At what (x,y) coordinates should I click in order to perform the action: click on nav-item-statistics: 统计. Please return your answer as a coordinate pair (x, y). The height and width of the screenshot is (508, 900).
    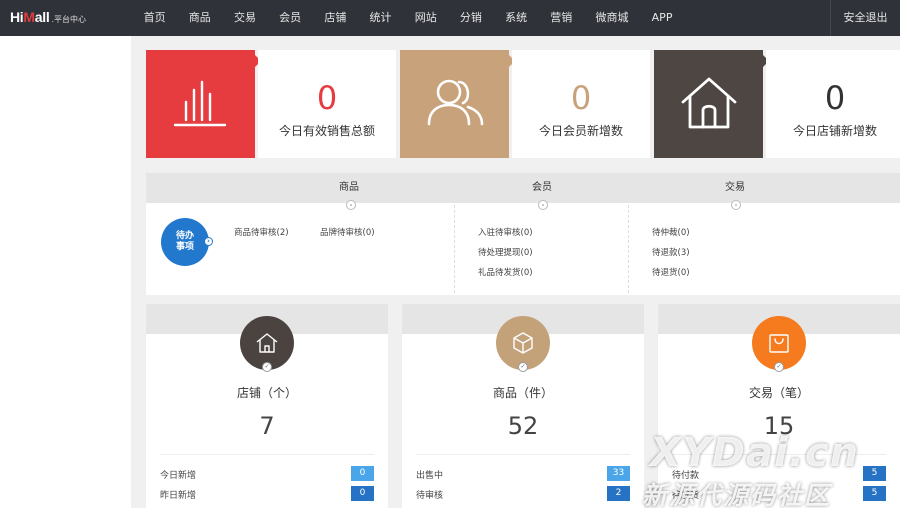
    Looking at the image, I should click on (380, 18).